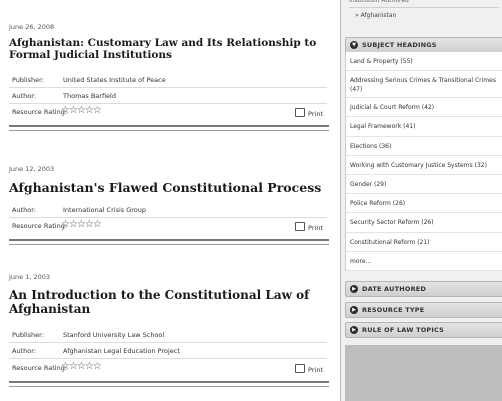  Describe the element at coordinates (424, 223) in the screenshot. I see `facet-item: Security Sector Reform (26)` at that location.